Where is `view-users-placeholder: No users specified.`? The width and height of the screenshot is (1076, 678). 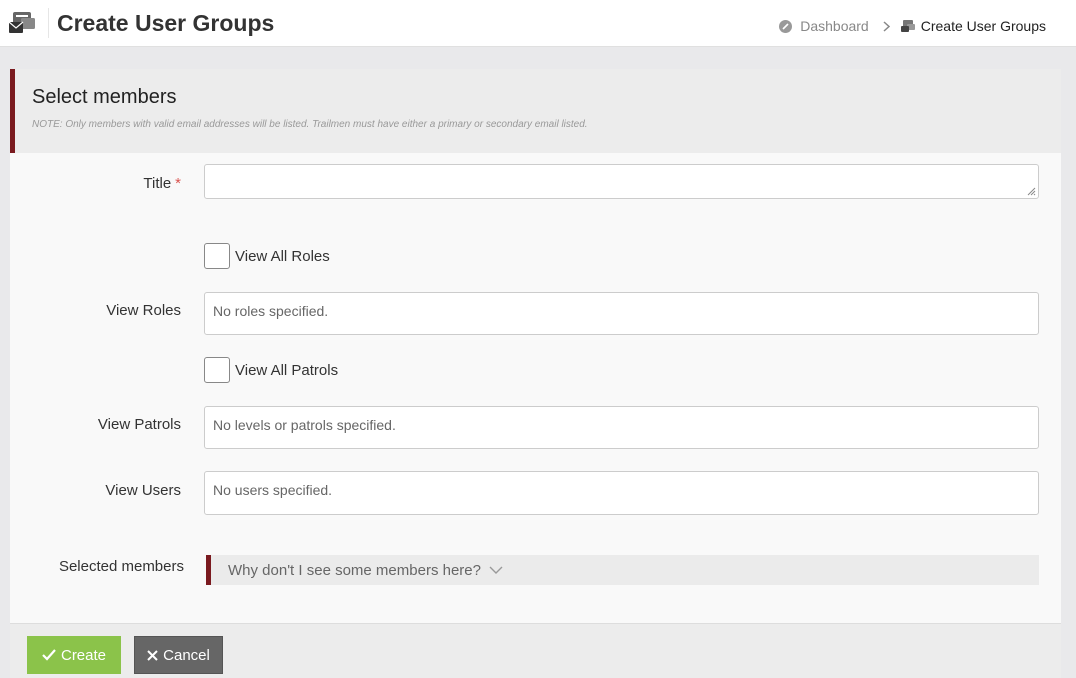
view-users-placeholder: No users specified. is located at coordinates (273, 490).